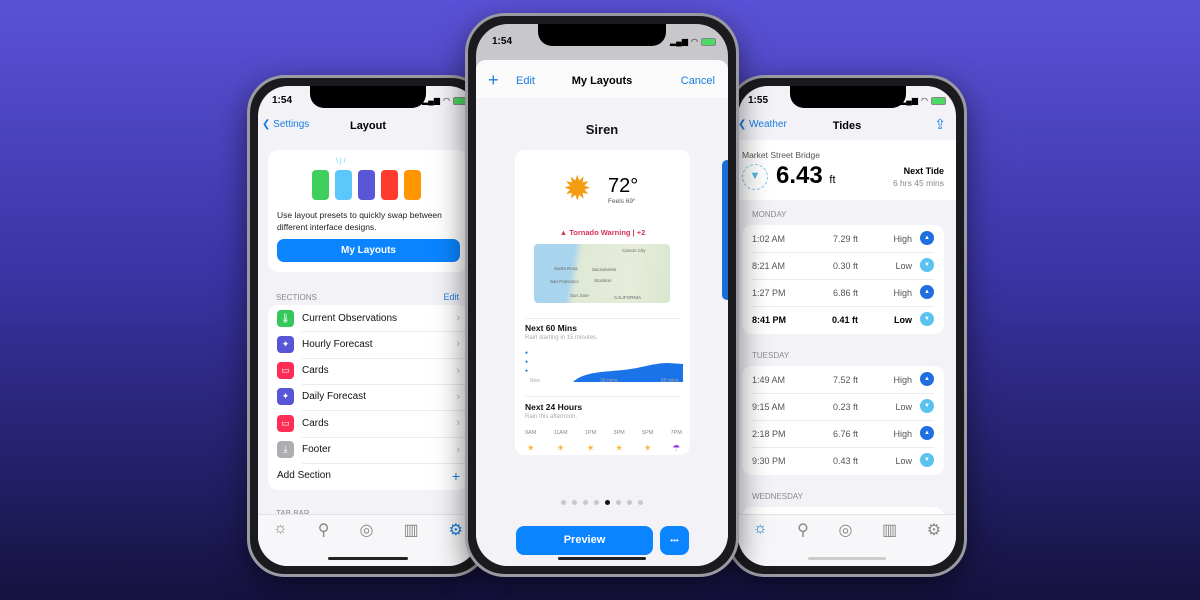 Image resolution: width=1200 pixels, height=600 pixels. Describe the element at coordinates (769, 293) in the screenshot. I see `tide-time: 1:27 PM` at that location.